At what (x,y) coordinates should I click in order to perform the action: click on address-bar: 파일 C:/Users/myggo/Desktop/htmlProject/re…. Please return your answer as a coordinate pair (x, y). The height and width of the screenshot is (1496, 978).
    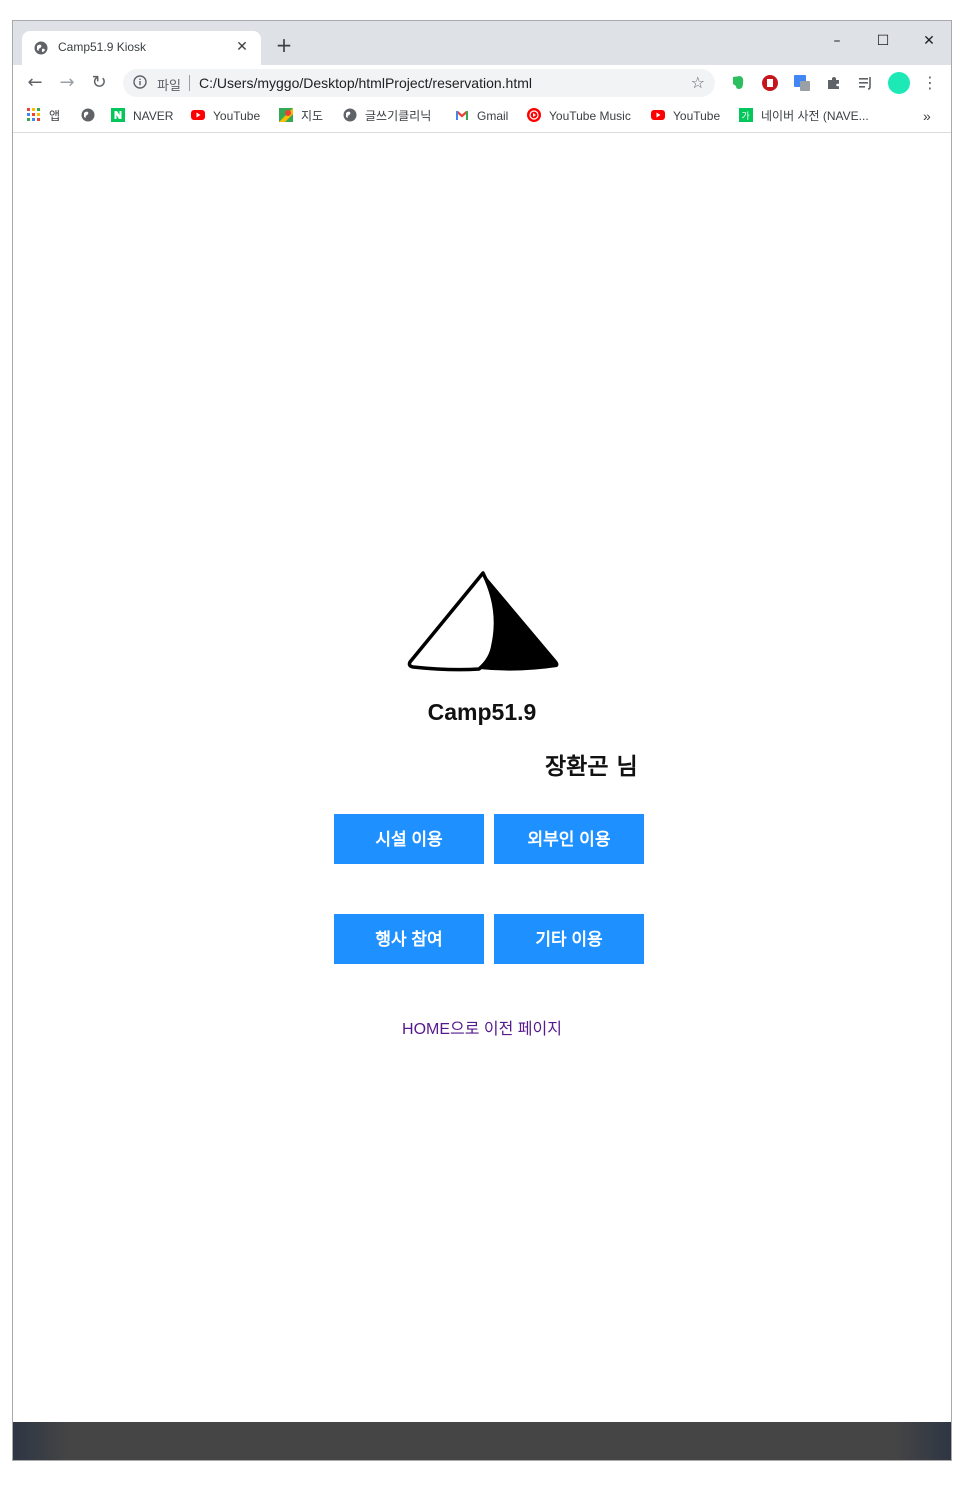
    Looking at the image, I should click on (419, 83).